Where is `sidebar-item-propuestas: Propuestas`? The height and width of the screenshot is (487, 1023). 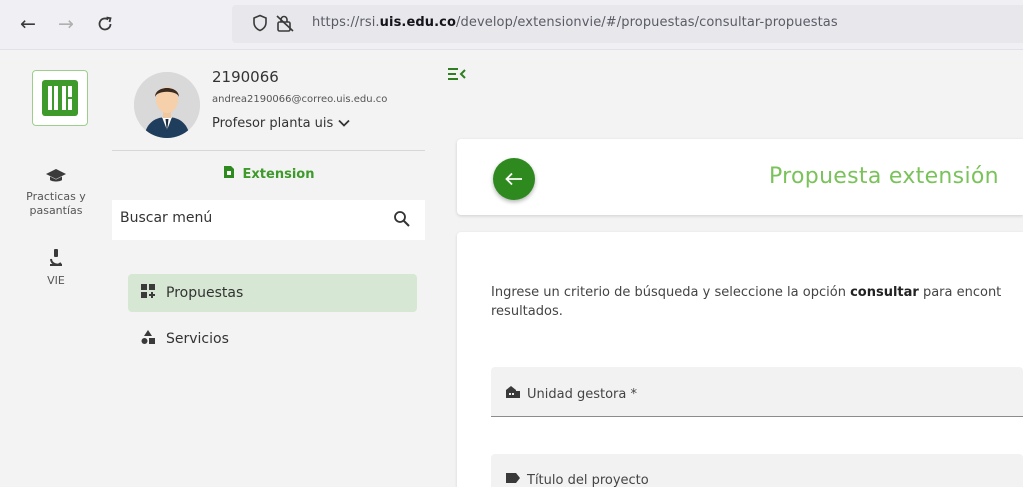 sidebar-item-propuestas: Propuestas is located at coordinates (272, 293).